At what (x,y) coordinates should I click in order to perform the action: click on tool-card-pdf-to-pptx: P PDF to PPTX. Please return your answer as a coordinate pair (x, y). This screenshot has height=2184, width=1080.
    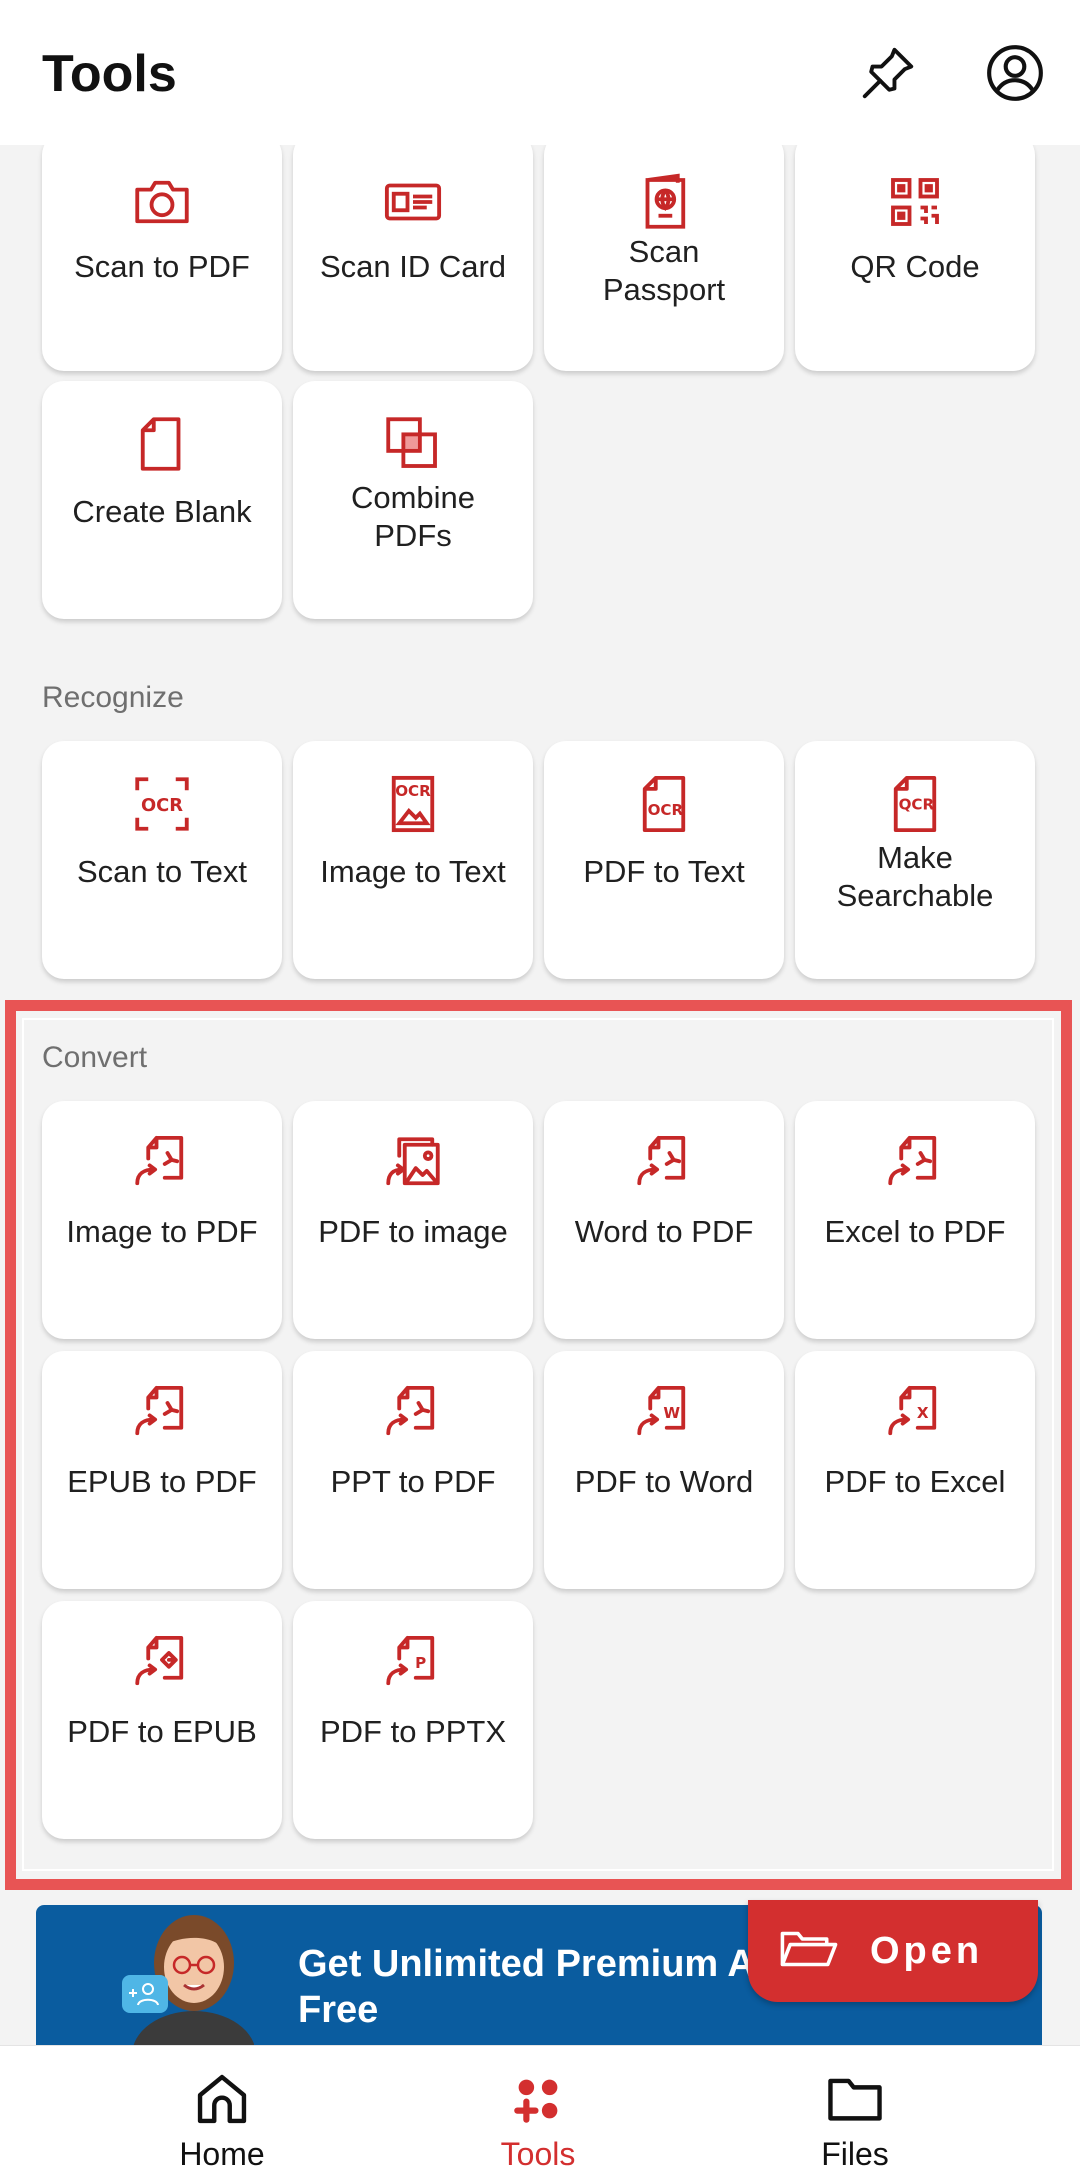
    Looking at the image, I should click on (413, 1720).